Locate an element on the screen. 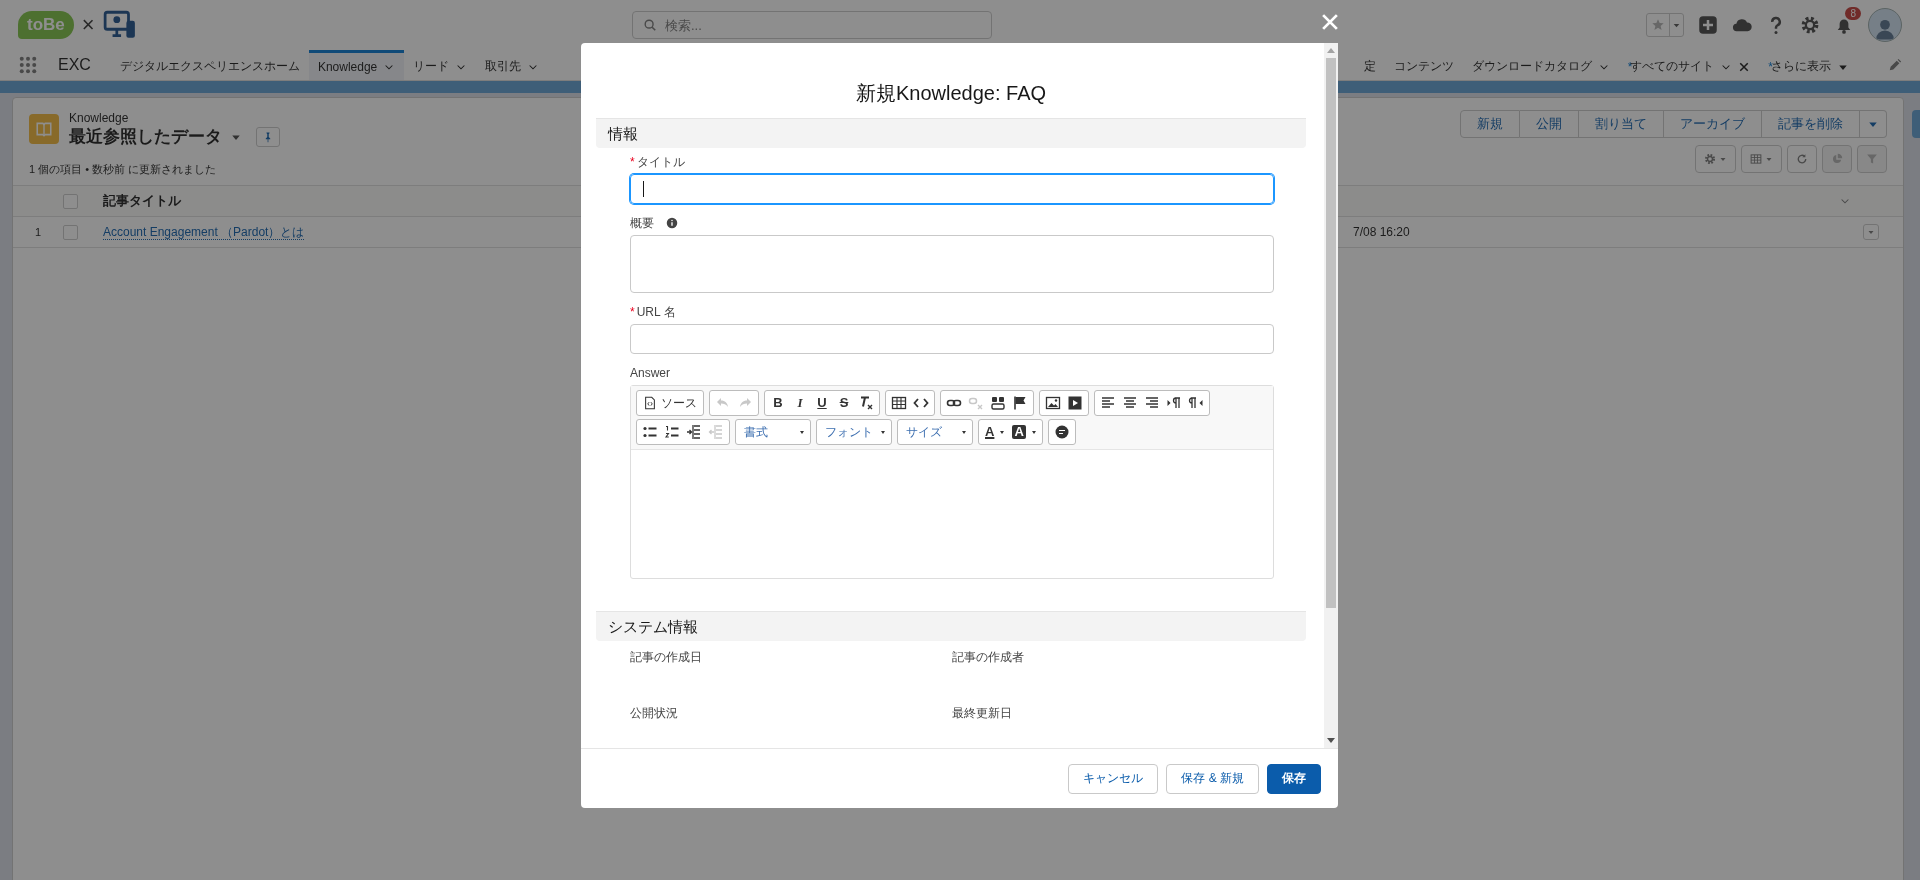 This screenshot has width=1920, height=880. refresh-icon is located at coordinates (1802, 159).